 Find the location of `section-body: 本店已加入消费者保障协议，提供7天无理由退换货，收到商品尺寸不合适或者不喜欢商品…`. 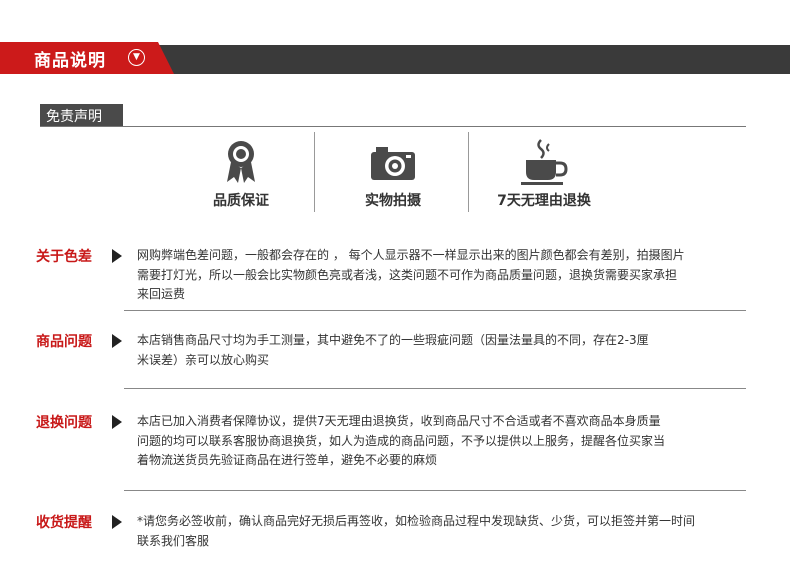

section-body: 本店已加入消费者保障协议，提供7天无理由退换货，收到商品尺寸不合适或者不喜欢商品… is located at coordinates (442, 441).